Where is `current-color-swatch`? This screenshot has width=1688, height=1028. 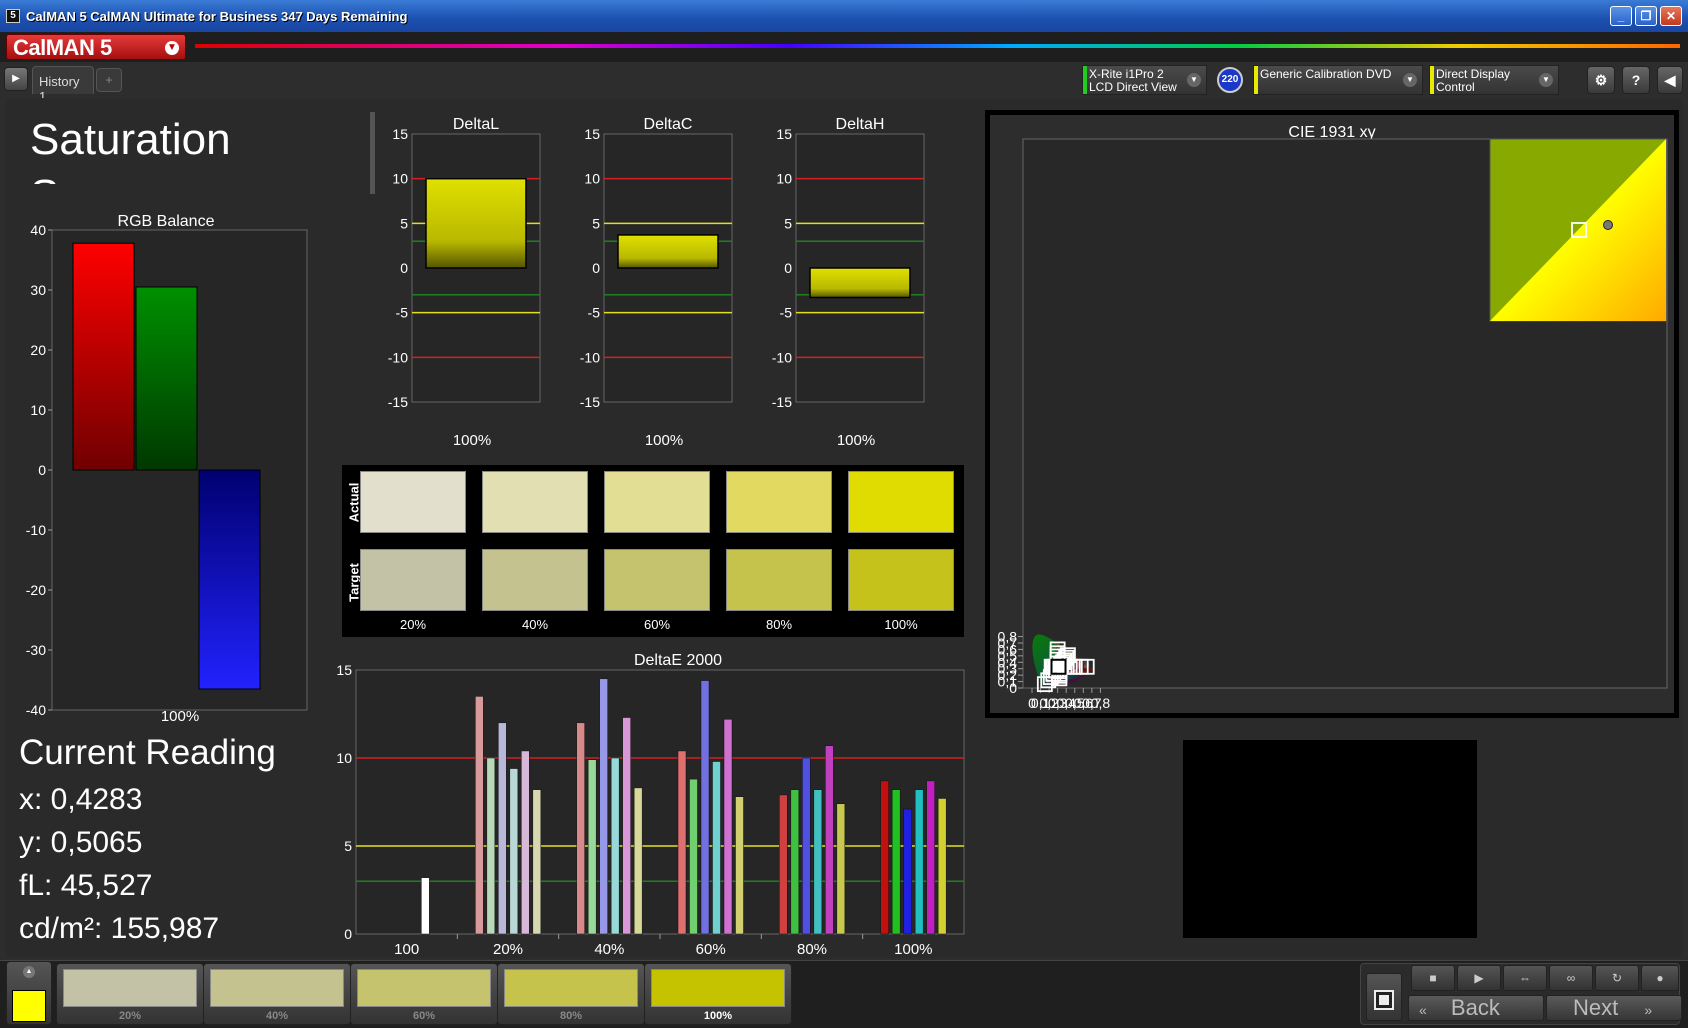
current-color-swatch is located at coordinates (29, 1006).